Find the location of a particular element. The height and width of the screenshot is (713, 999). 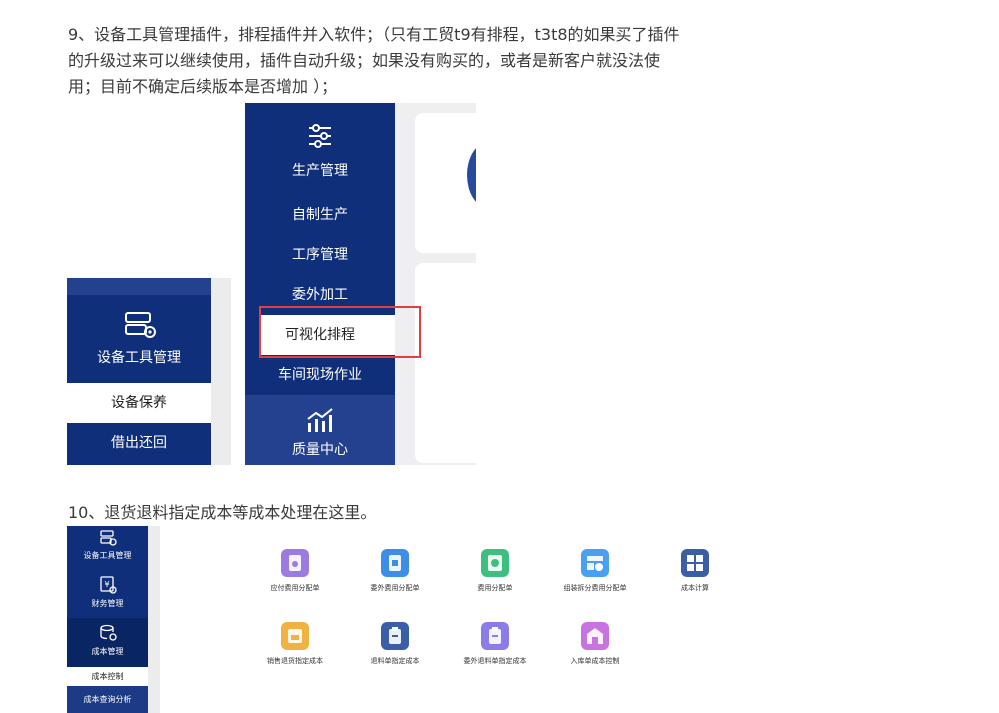

sidebar-item-equipment: 设备工具管理 is located at coordinates (107, 555).